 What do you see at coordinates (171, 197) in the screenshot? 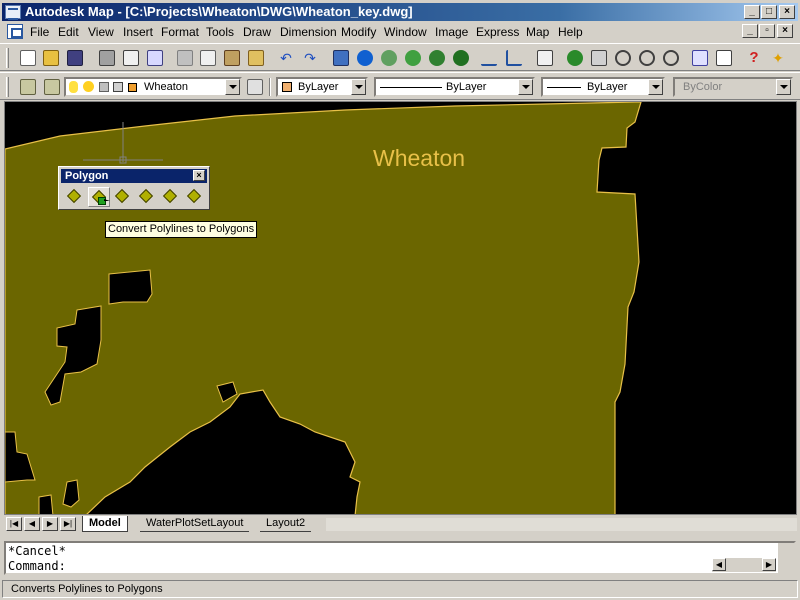
I see `polygon-properties-button` at bounding box center [171, 197].